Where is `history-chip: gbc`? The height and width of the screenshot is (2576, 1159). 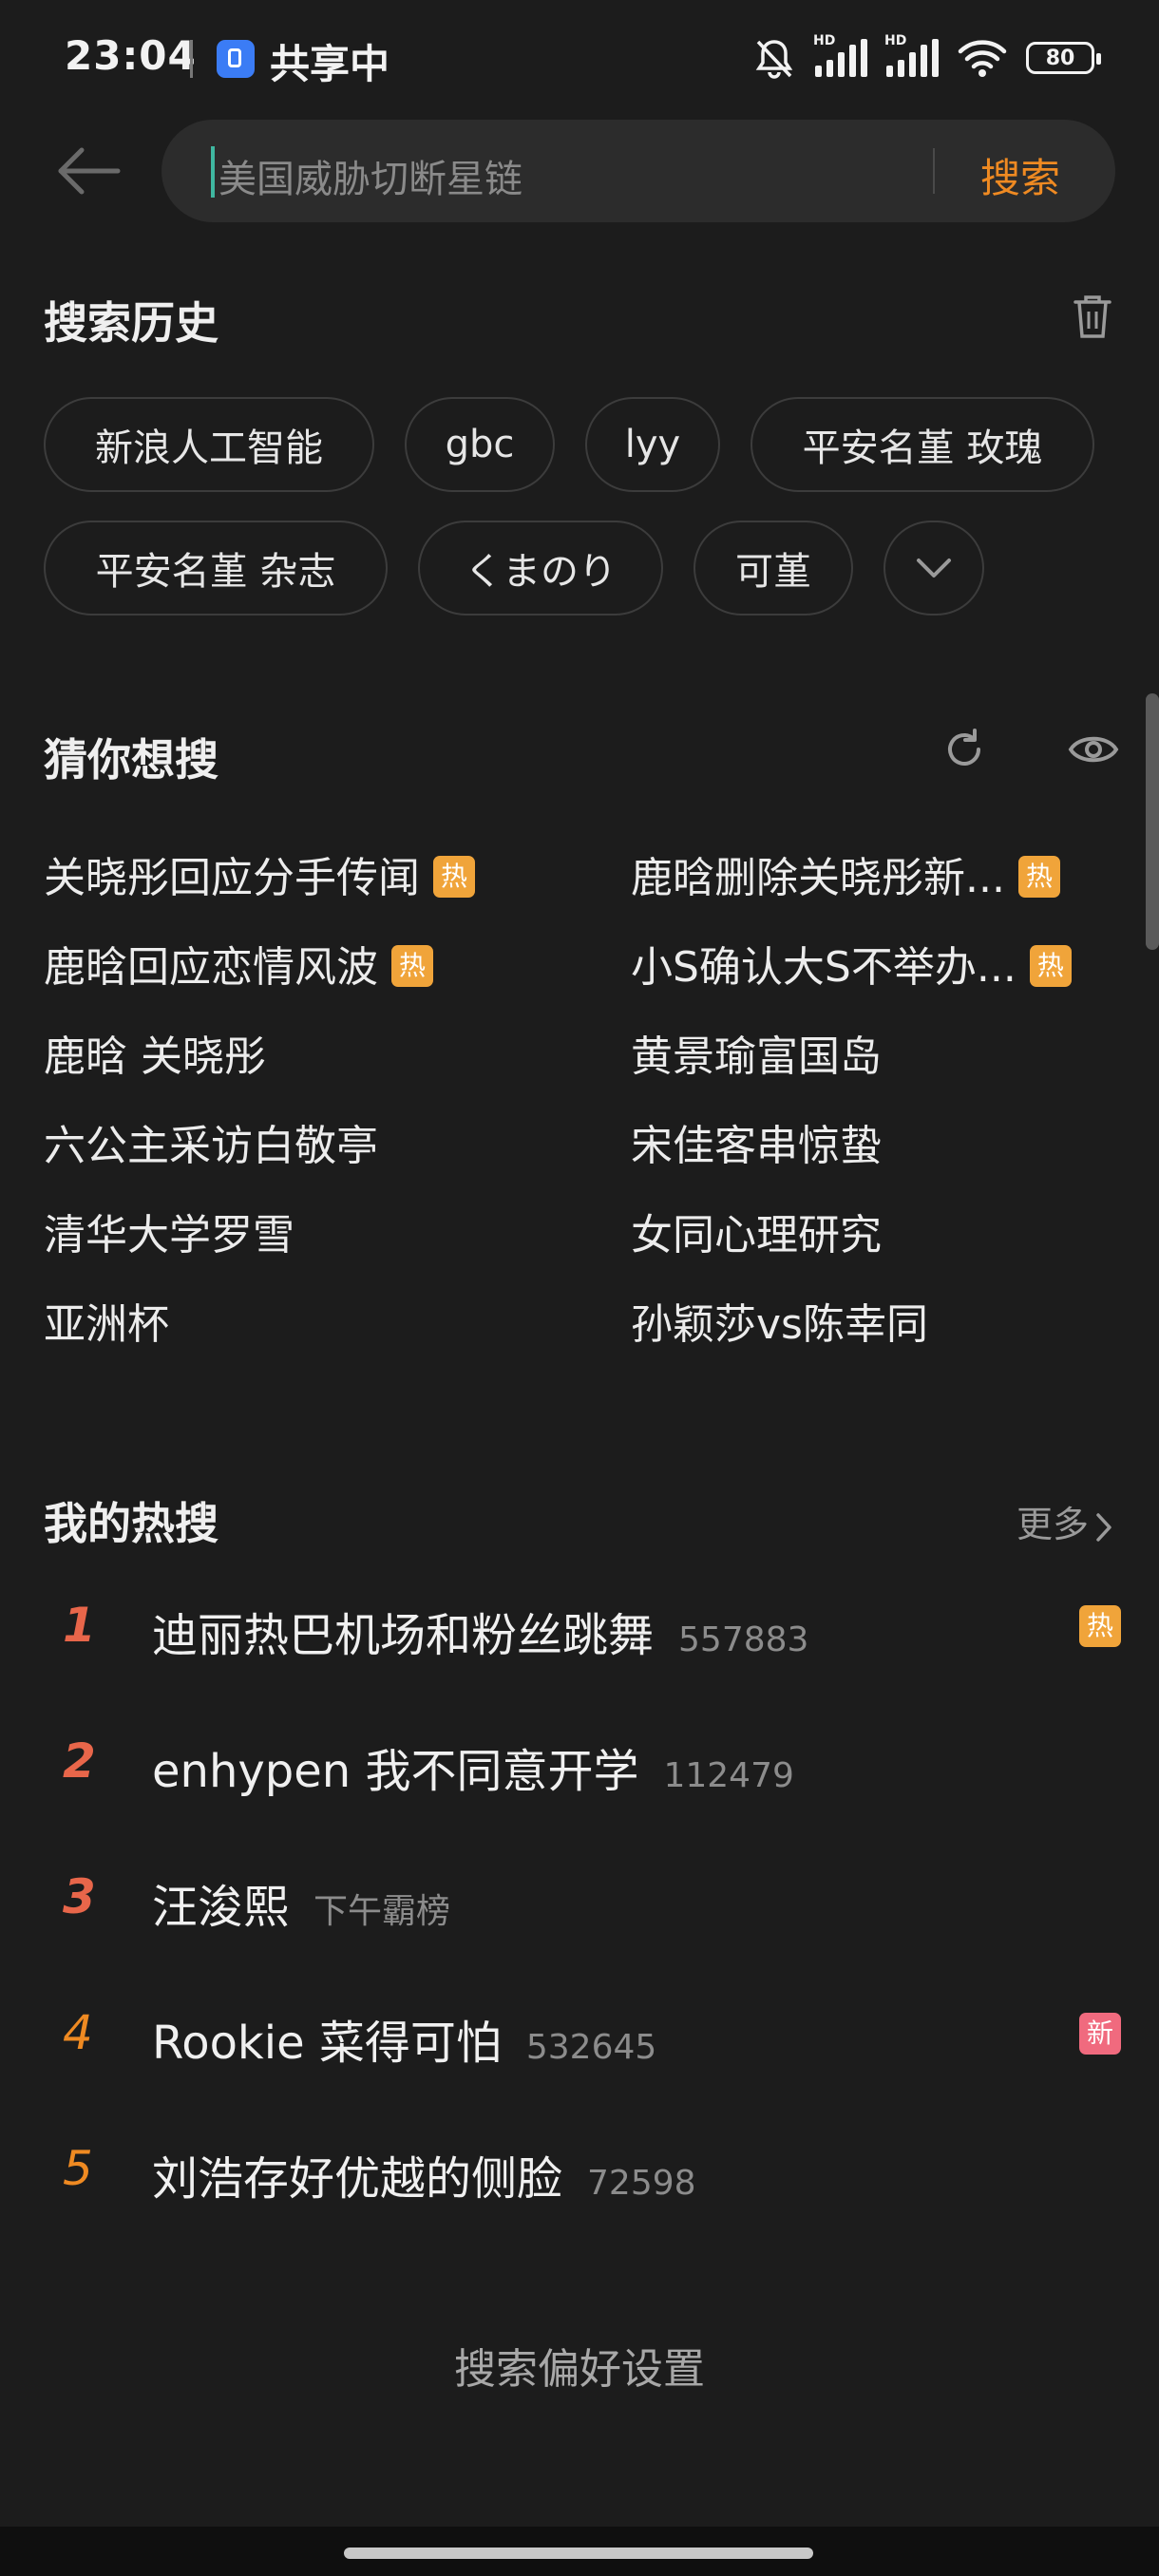
history-chip: gbc is located at coordinates (480, 444).